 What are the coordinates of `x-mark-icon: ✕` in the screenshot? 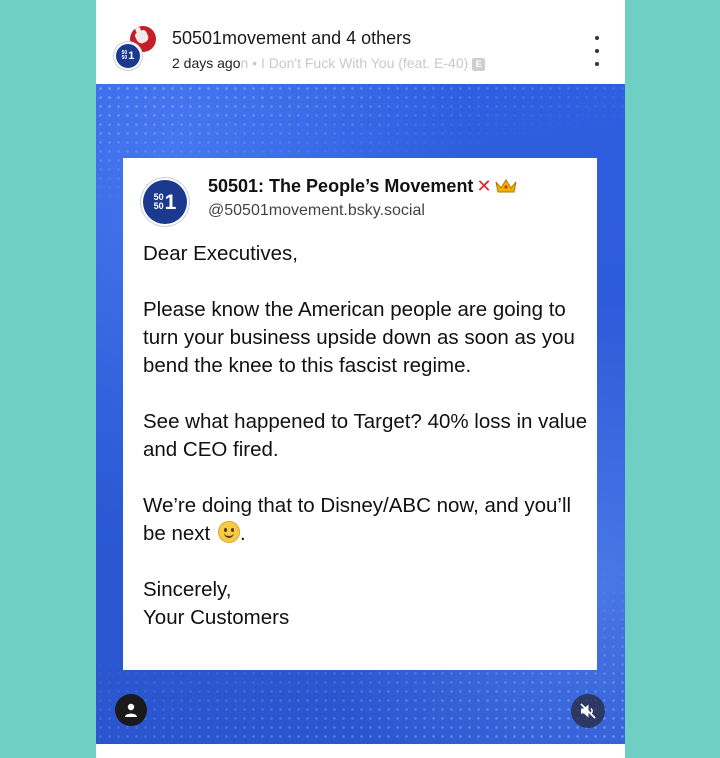 It's located at (484, 186).